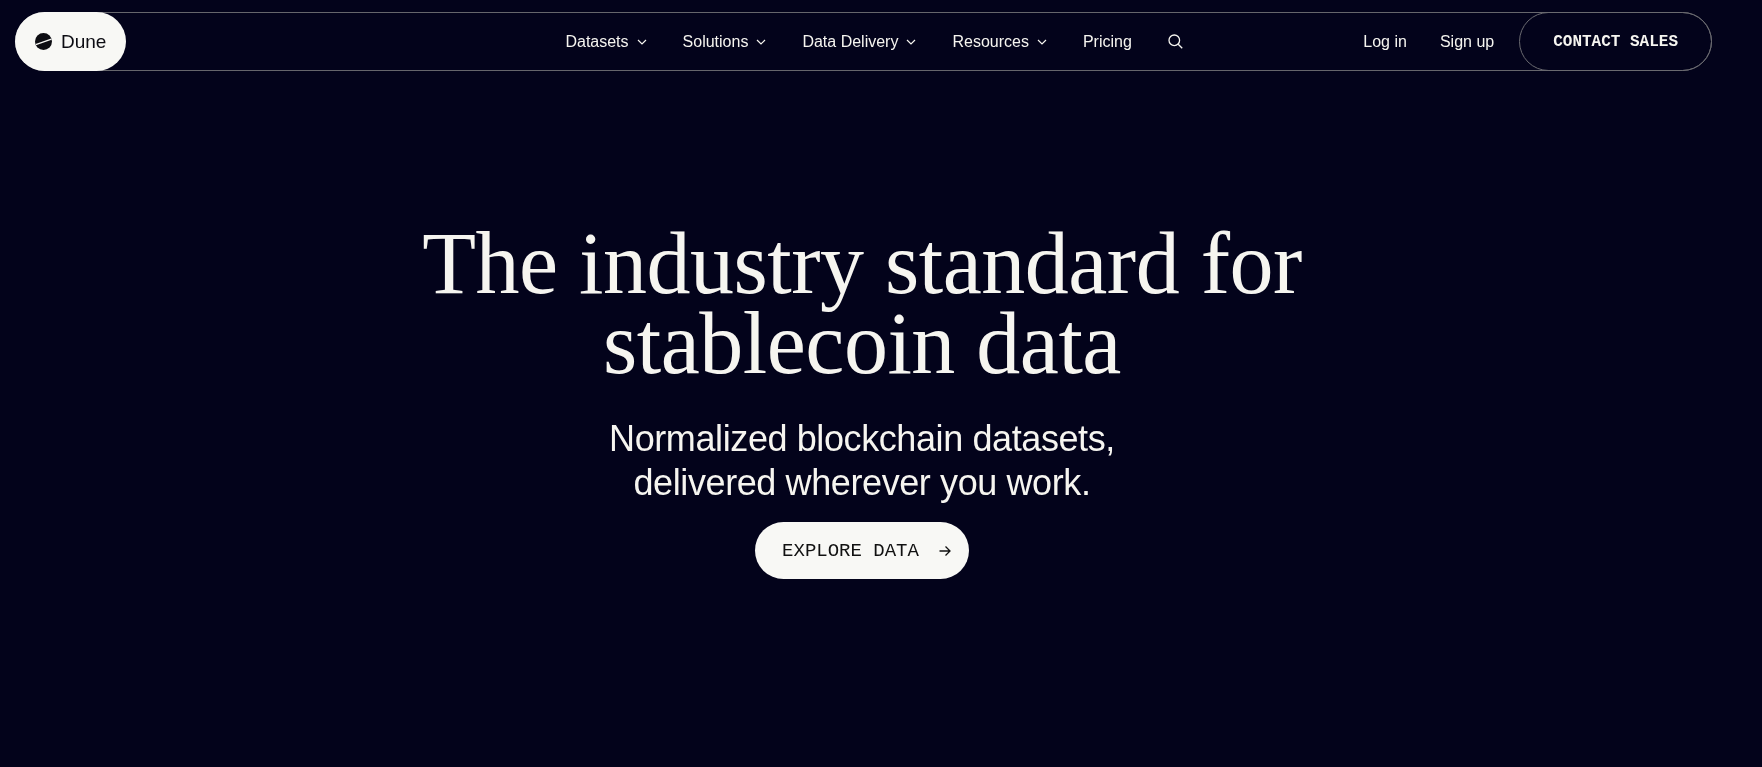  What do you see at coordinates (1107, 41) in the screenshot?
I see `nav-link: Pricing` at bounding box center [1107, 41].